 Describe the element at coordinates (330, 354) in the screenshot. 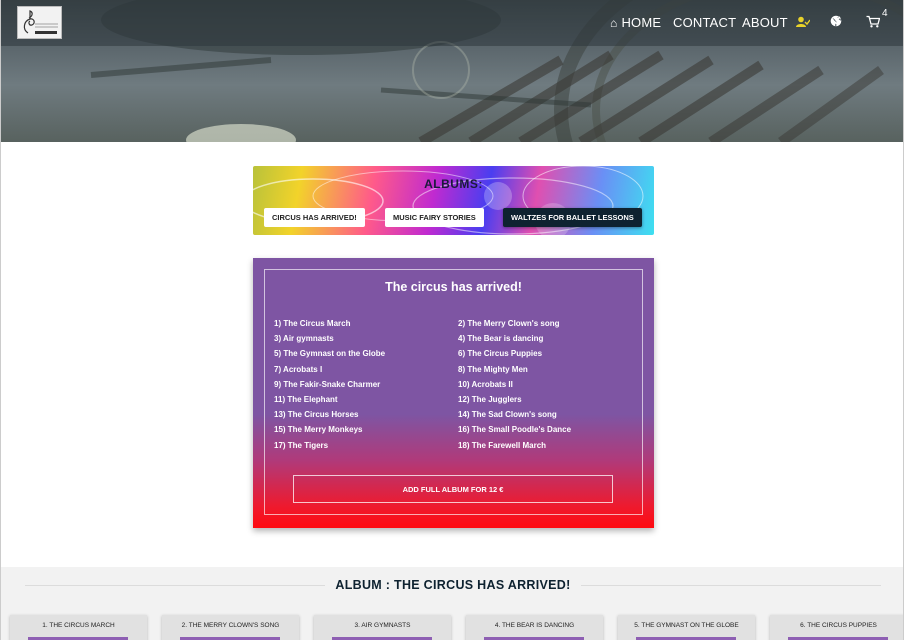

I see `track-item: 5) The Gymnast on the Globe` at that location.